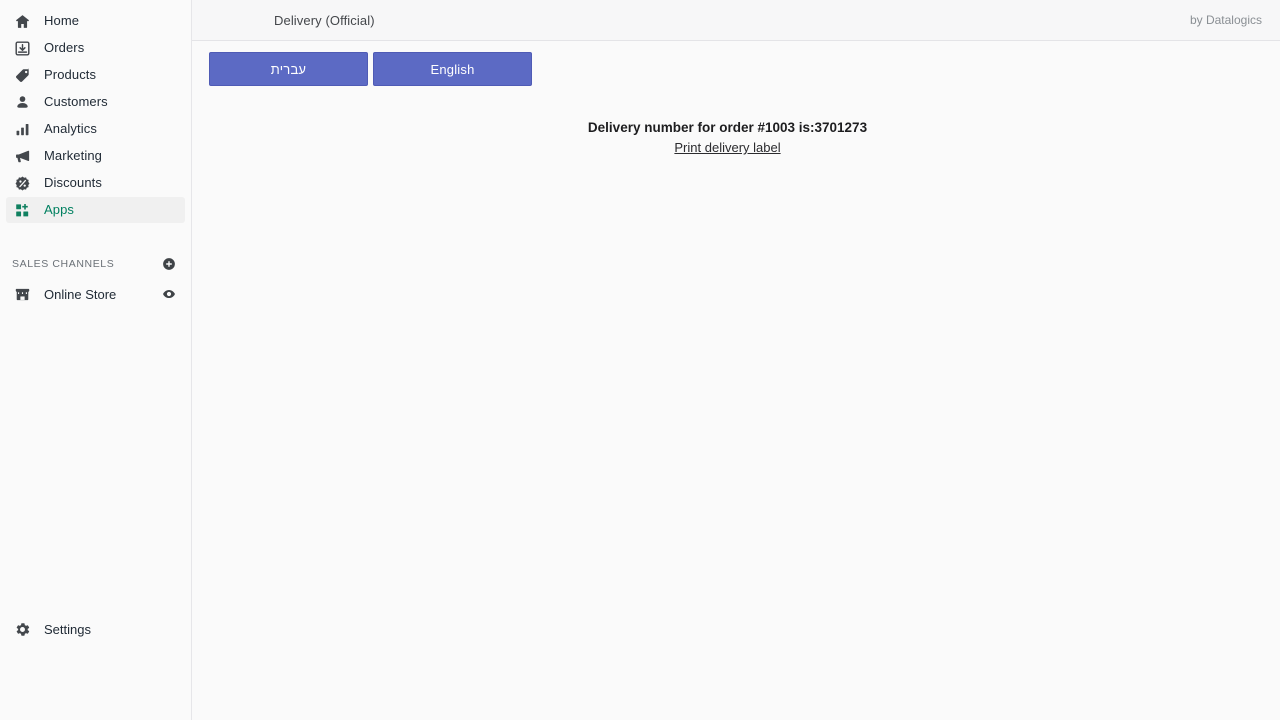 The height and width of the screenshot is (720, 1280). I want to click on sidebar-item-customers: Customers, so click(95, 102).